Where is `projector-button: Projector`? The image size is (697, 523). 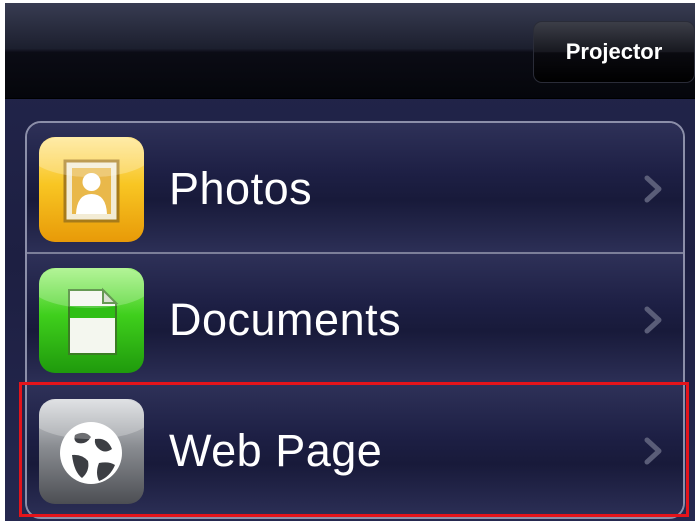 projector-button: Projector is located at coordinates (614, 52).